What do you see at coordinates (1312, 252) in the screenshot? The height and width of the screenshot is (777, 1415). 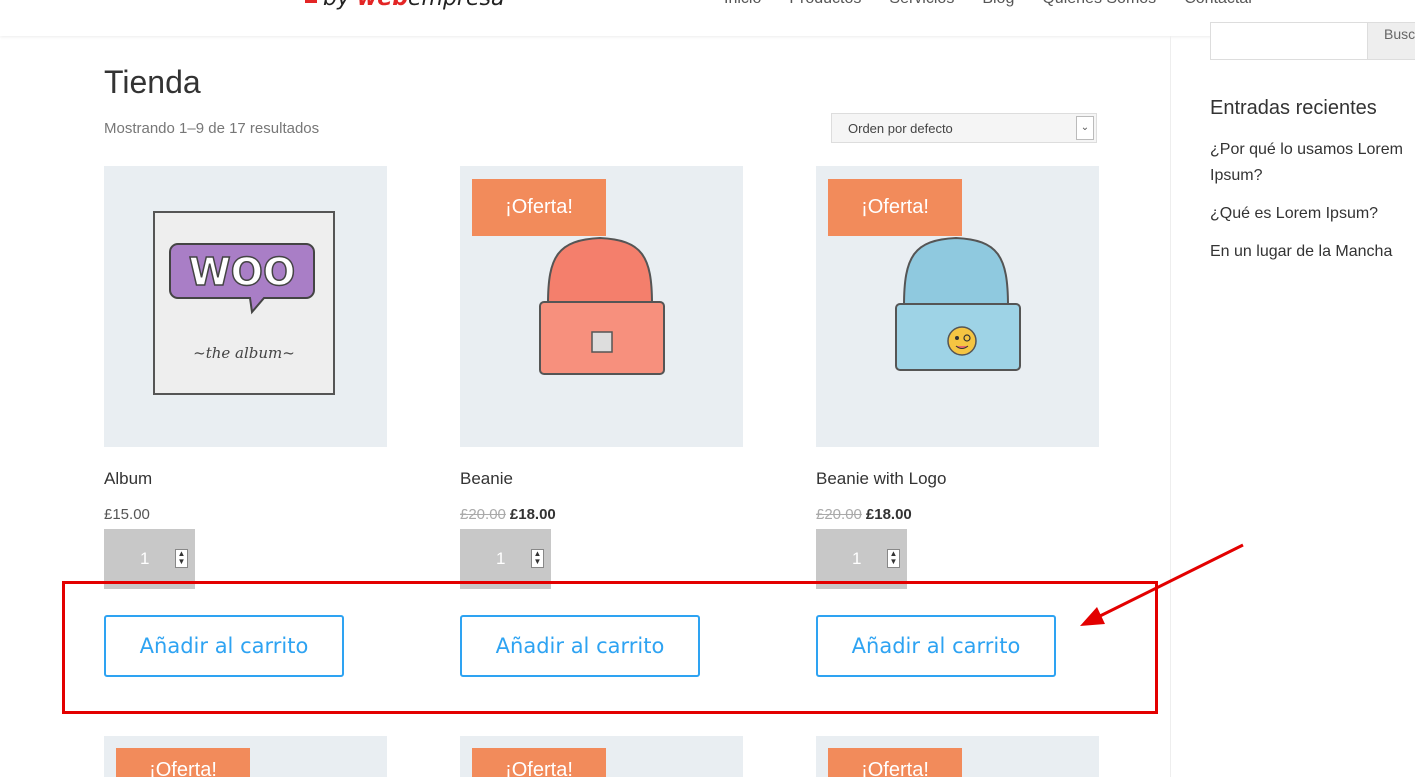 I see `recent-post-link: En un lugar de la Mancha` at bounding box center [1312, 252].